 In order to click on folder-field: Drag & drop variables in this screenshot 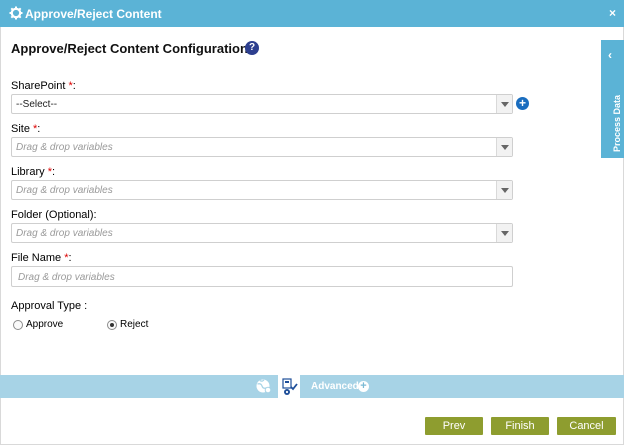, I will do `click(262, 233)`.